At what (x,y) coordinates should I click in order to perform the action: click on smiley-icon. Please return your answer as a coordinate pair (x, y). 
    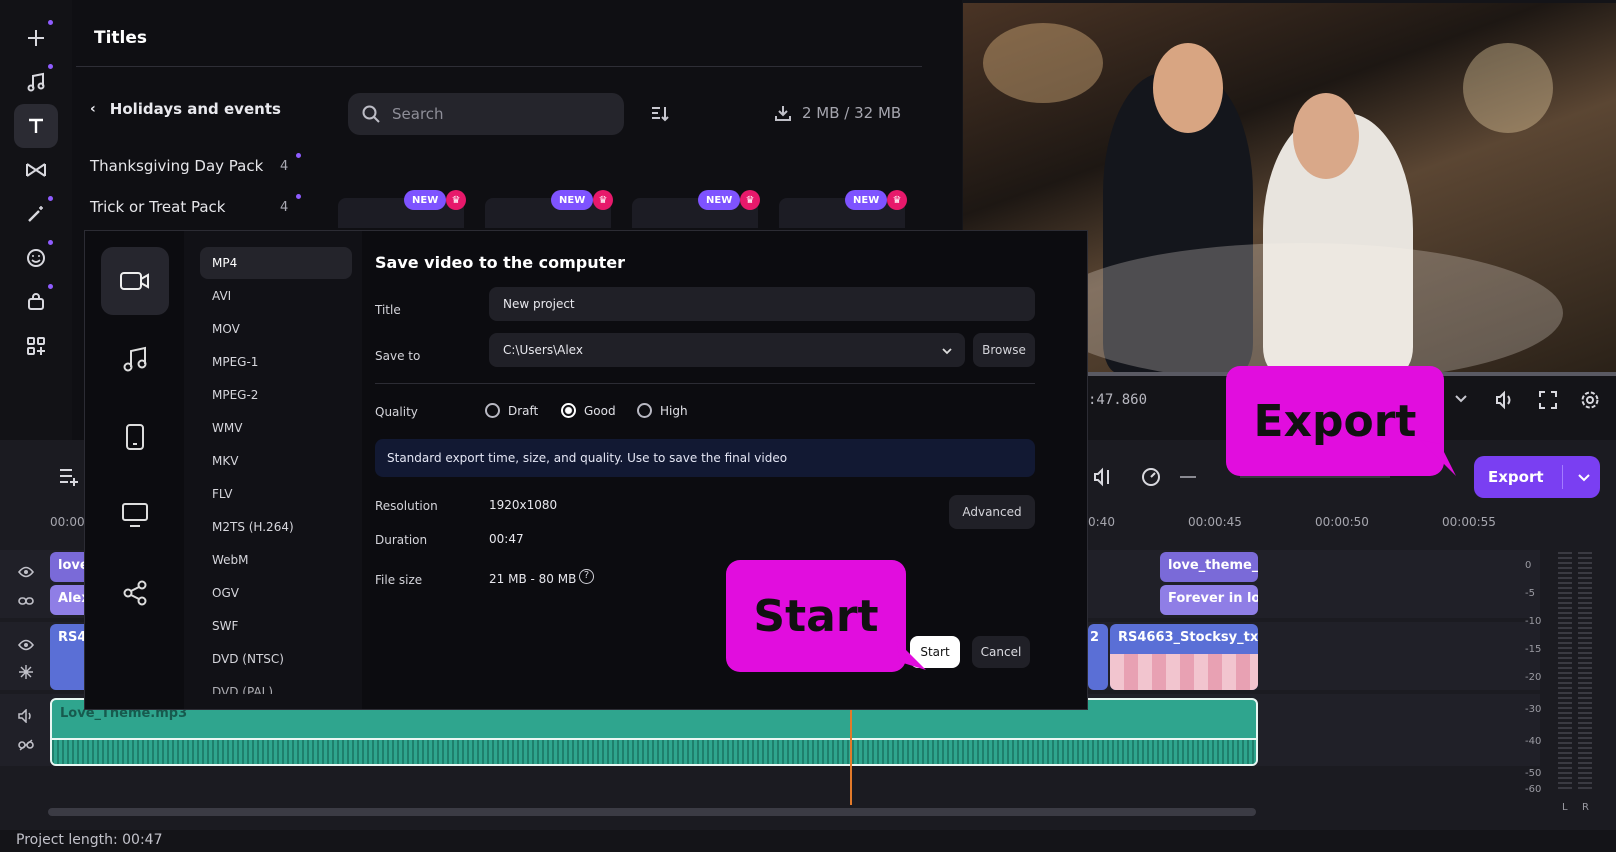
    Looking at the image, I should click on (36, 258).